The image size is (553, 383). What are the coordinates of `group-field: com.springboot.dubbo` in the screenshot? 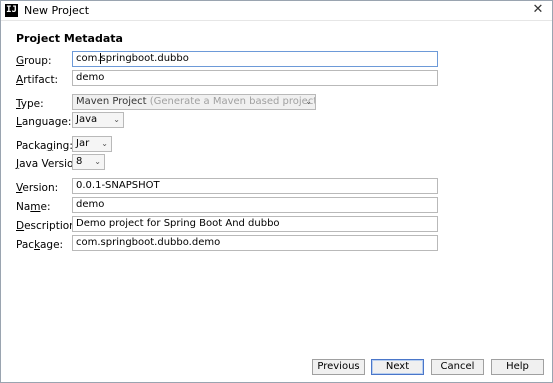 It's located at (255, 59).